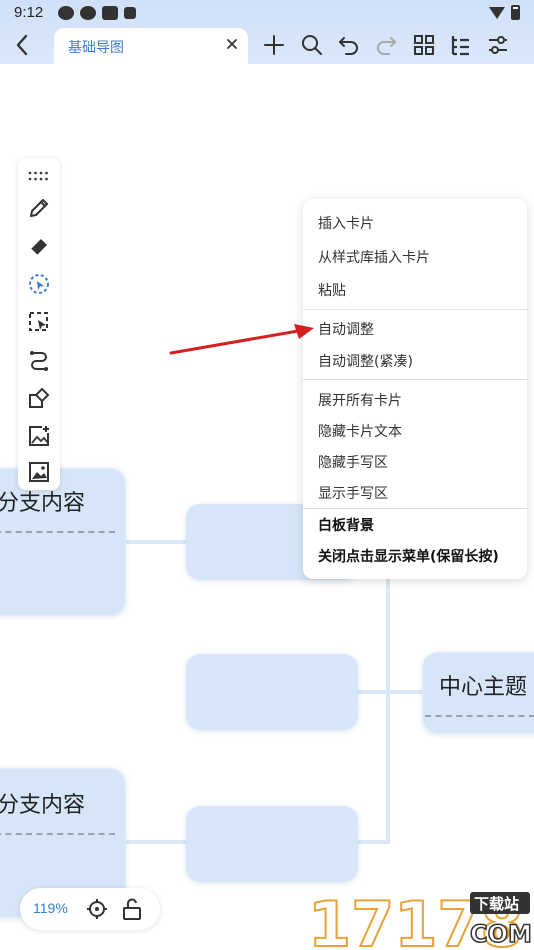 Image resolution: width=534 pixels, height=950 pixels. I want to click on image-tool, so click(39, 472).